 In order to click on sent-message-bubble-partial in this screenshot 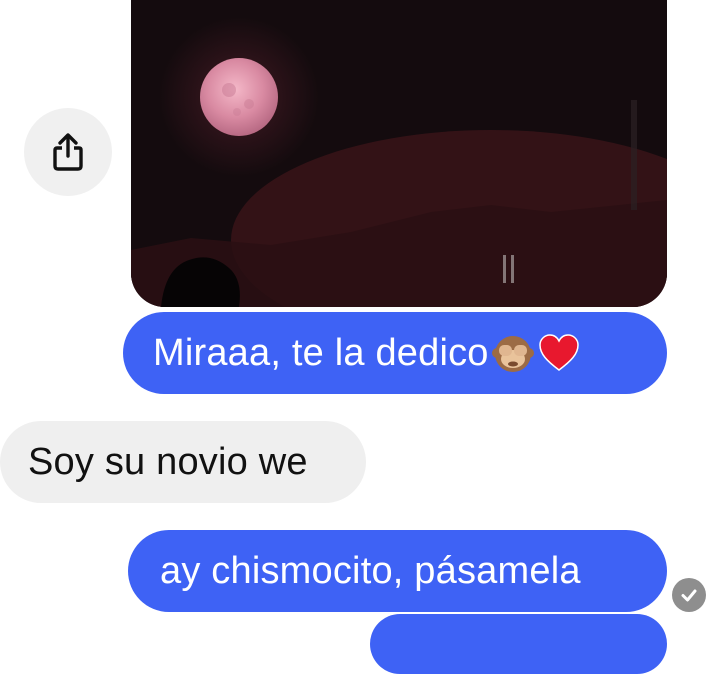, I will do `click(518, 644)`.